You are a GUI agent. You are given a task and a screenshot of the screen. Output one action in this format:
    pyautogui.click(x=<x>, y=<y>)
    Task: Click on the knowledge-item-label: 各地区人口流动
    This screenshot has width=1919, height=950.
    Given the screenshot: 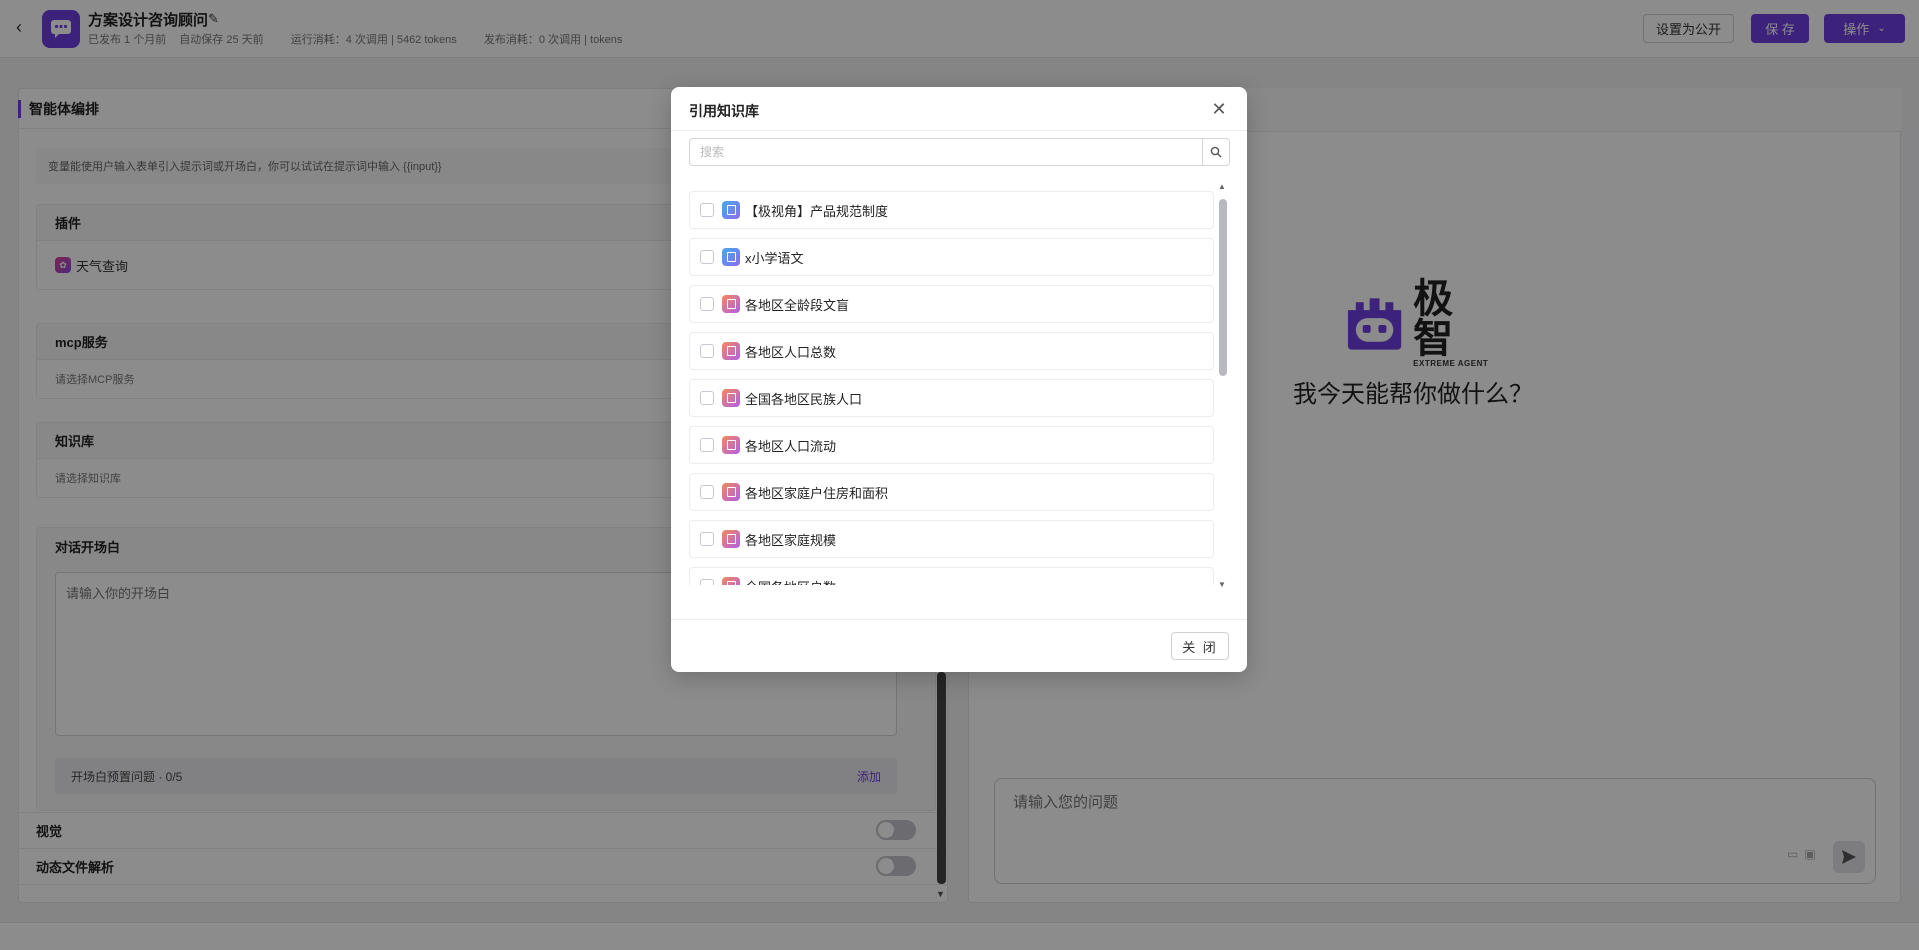 What is the action you would take?
    pyautogui.click(x=791, y=446)
    